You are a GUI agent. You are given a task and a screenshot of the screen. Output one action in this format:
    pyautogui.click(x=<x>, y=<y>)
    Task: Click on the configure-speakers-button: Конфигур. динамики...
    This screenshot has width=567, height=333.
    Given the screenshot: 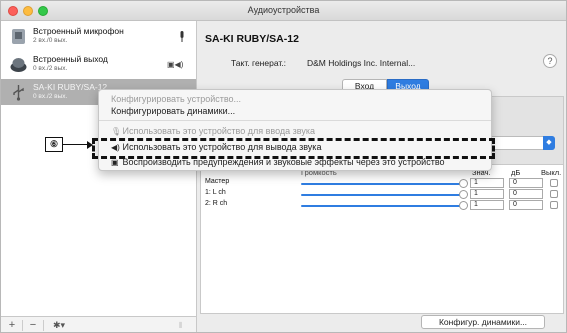 What is the action you would take?
    pyautogui.click(x=483, y=322)
    